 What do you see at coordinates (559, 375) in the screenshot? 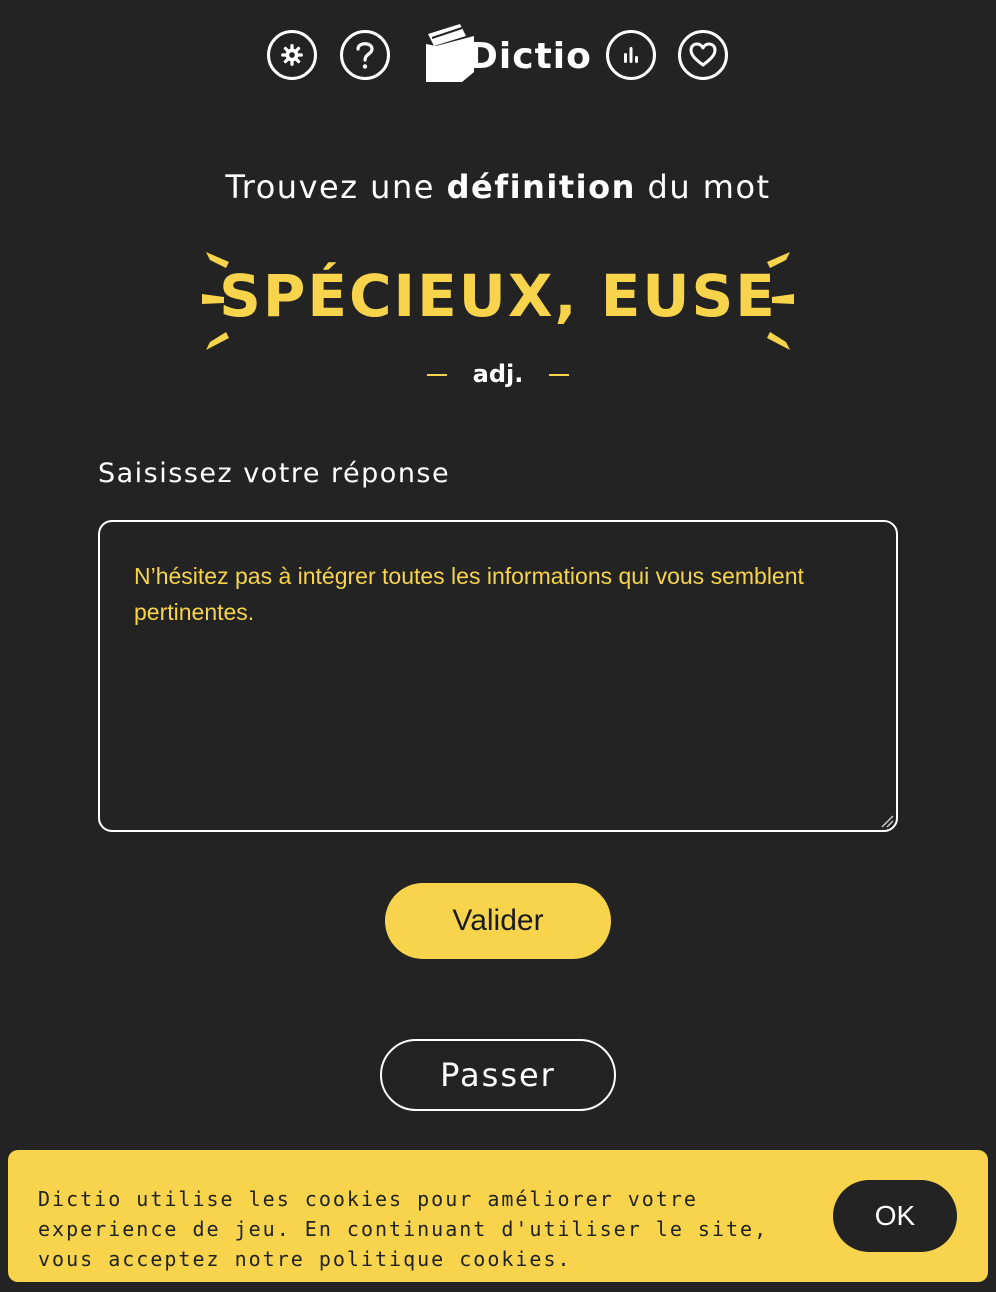
I see `dash-right` at bounding box center [559, 375].